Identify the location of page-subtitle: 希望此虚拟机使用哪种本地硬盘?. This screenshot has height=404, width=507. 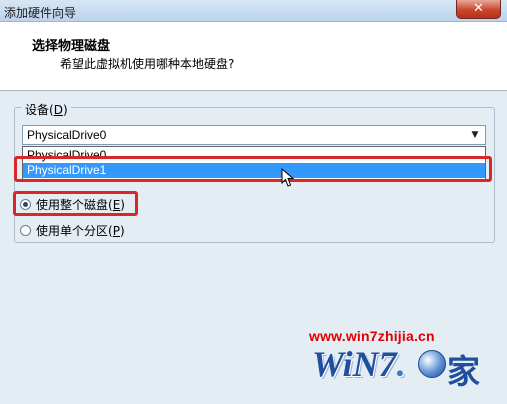
(147, 64).